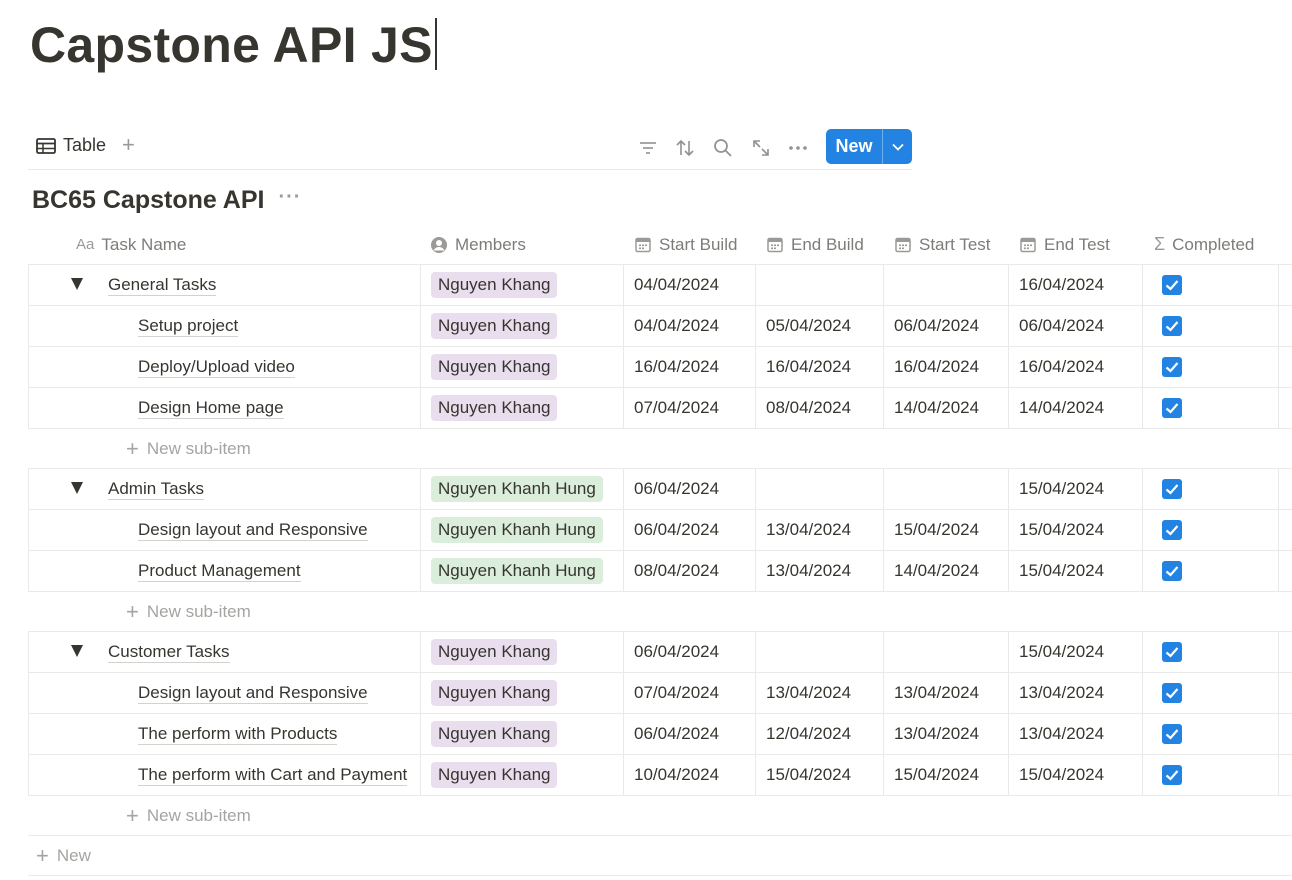 This screenshot has width=1292, height=880. Describe the element at coordinates (156, 489) in the screenshot. I see `task-name: Admin Tasks` at that location.